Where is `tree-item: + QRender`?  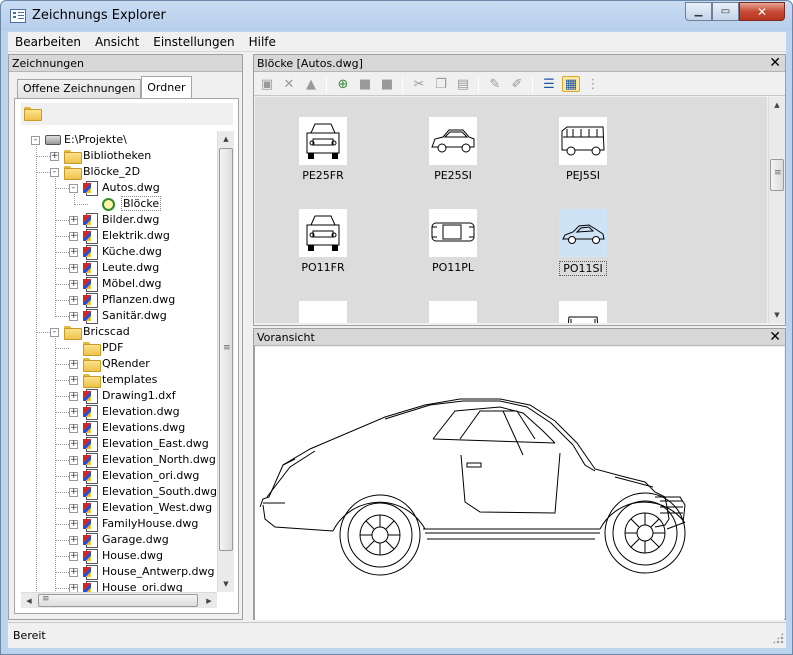 tree-item: + QRender is located at coordinates (119, 364).